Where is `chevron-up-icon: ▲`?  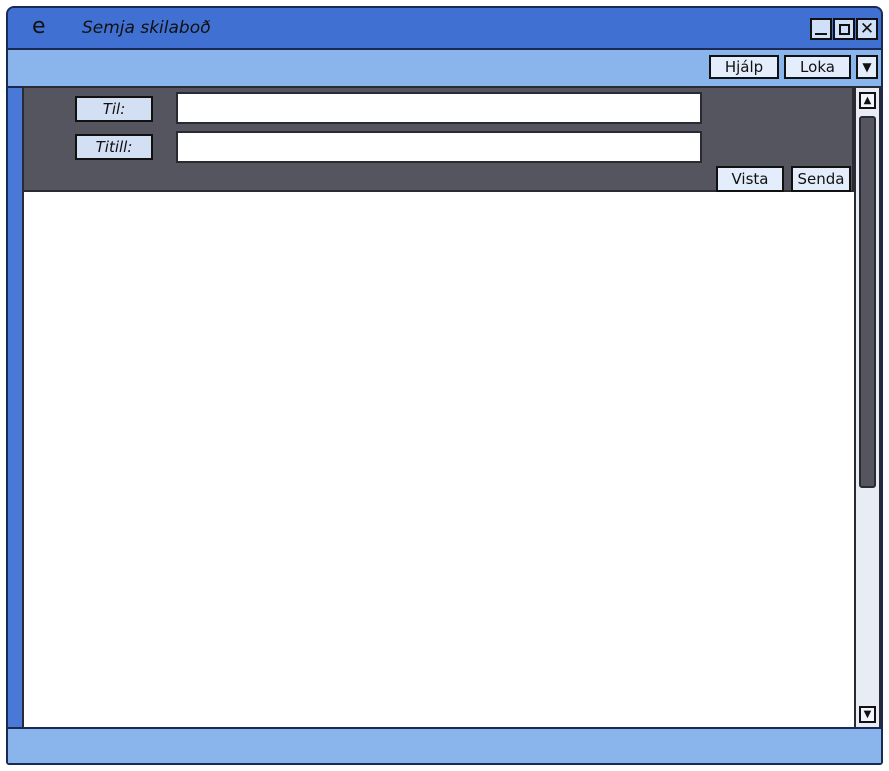
chevron-up-icon: ▲ is located at coordinates (867, 100).